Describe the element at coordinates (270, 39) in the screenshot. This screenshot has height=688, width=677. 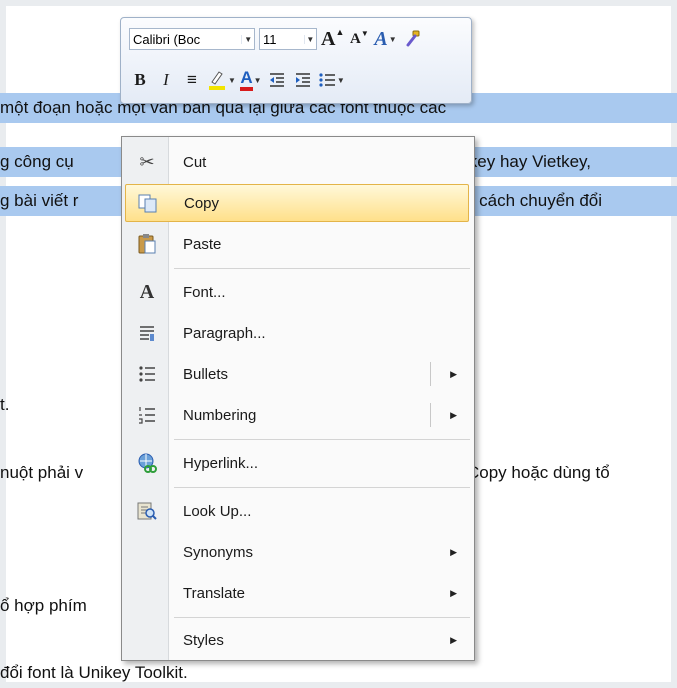
I see `font-size-value: 11` at that location.